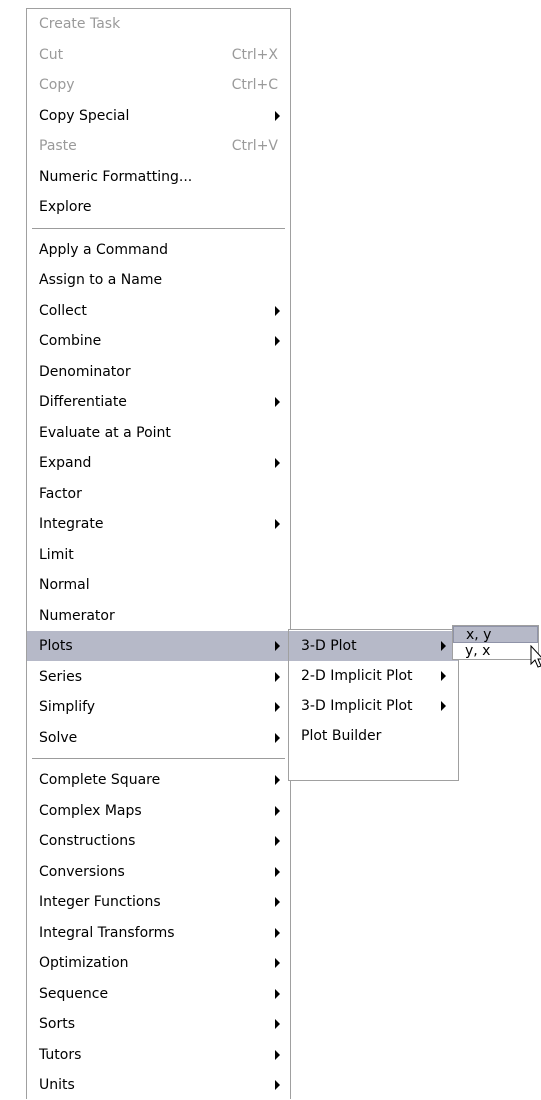 The height and width of the screenshot is (1100, 541). Describe the element at coordinates (51, 55) in the screenshot. I see `menu-item-label: Cut` at that location.